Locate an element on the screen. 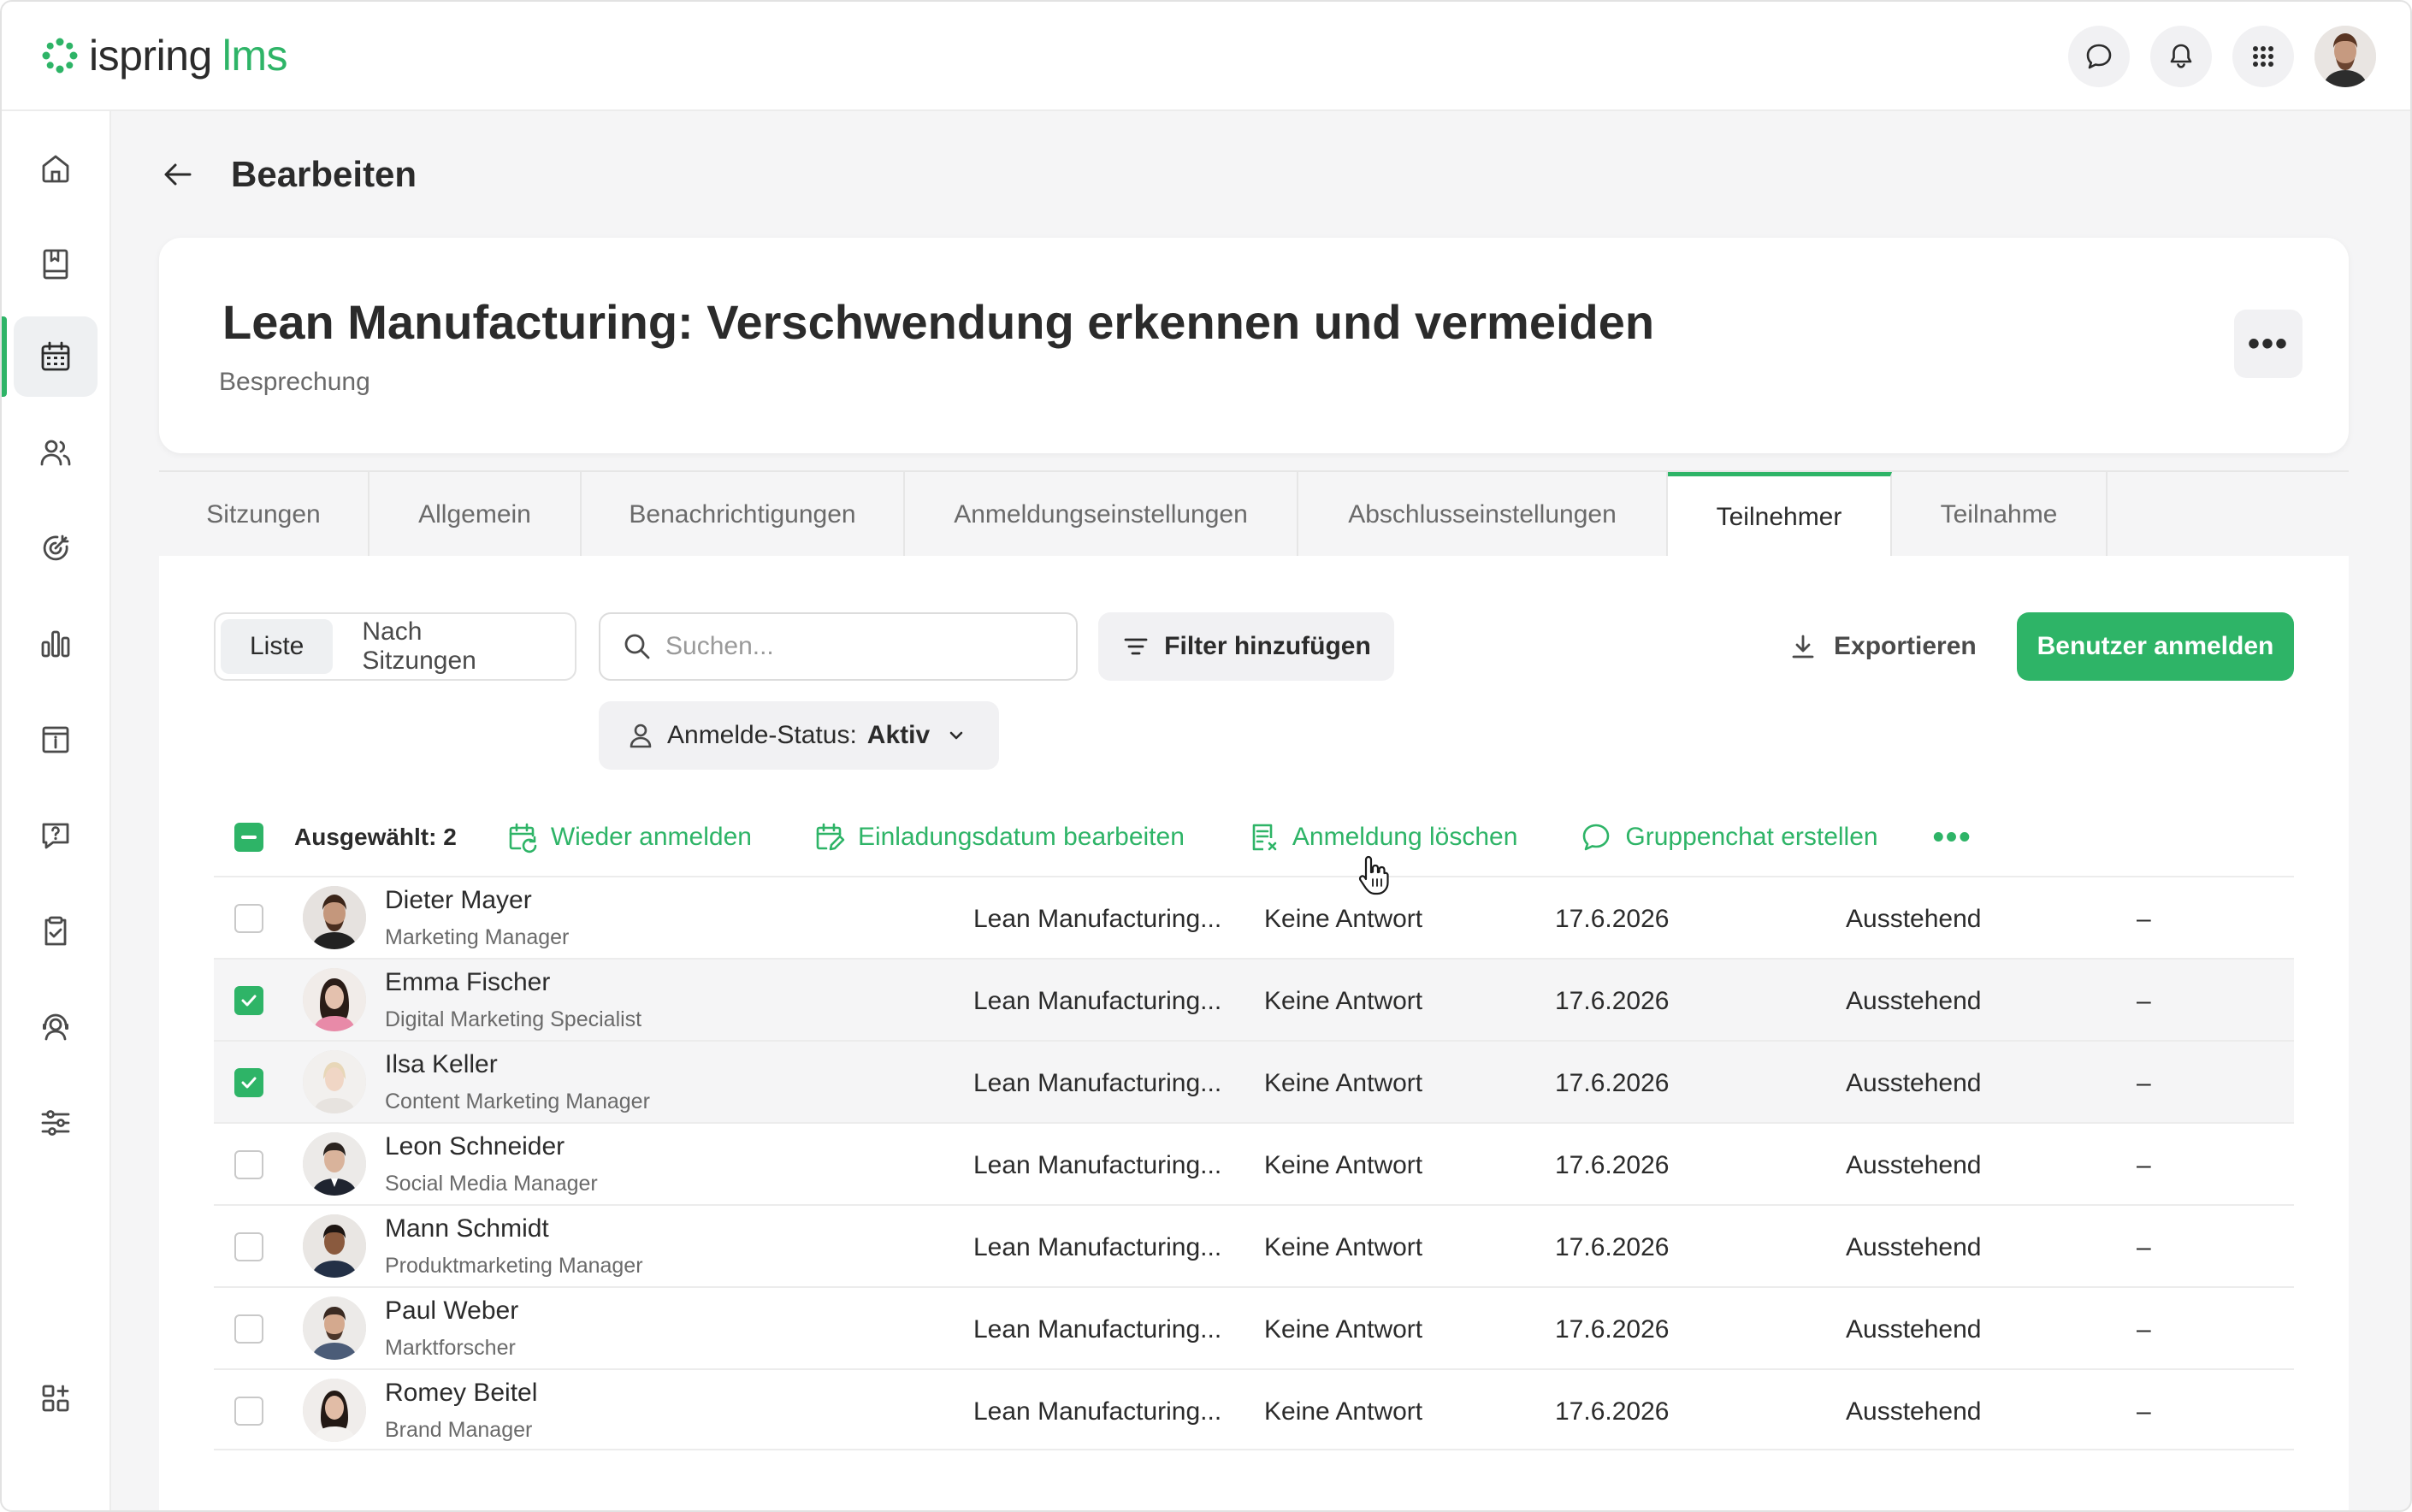 This screenshot has height=1512, width=2412. sidebar-item-library is located at coordinates (56, 264).